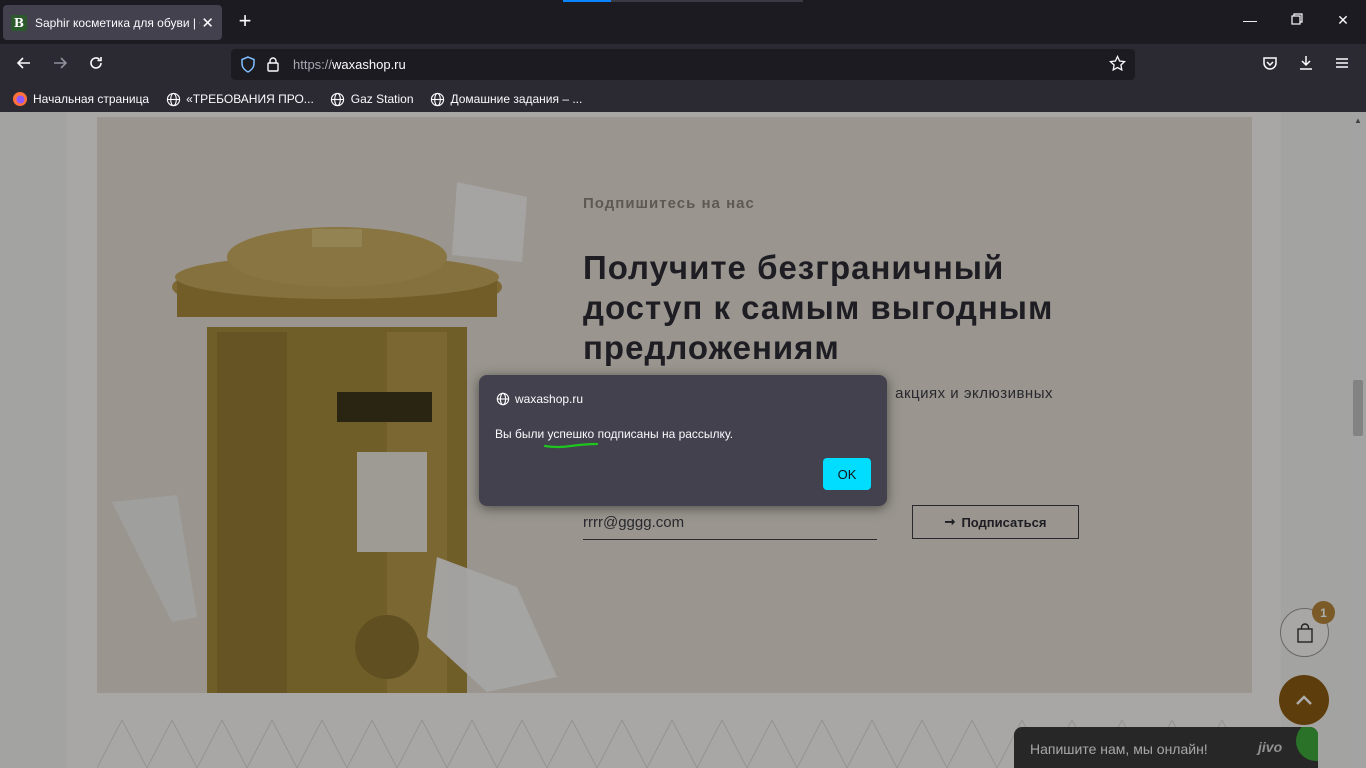  I want to click on close-window-button: ✕, so click(1343, 20).